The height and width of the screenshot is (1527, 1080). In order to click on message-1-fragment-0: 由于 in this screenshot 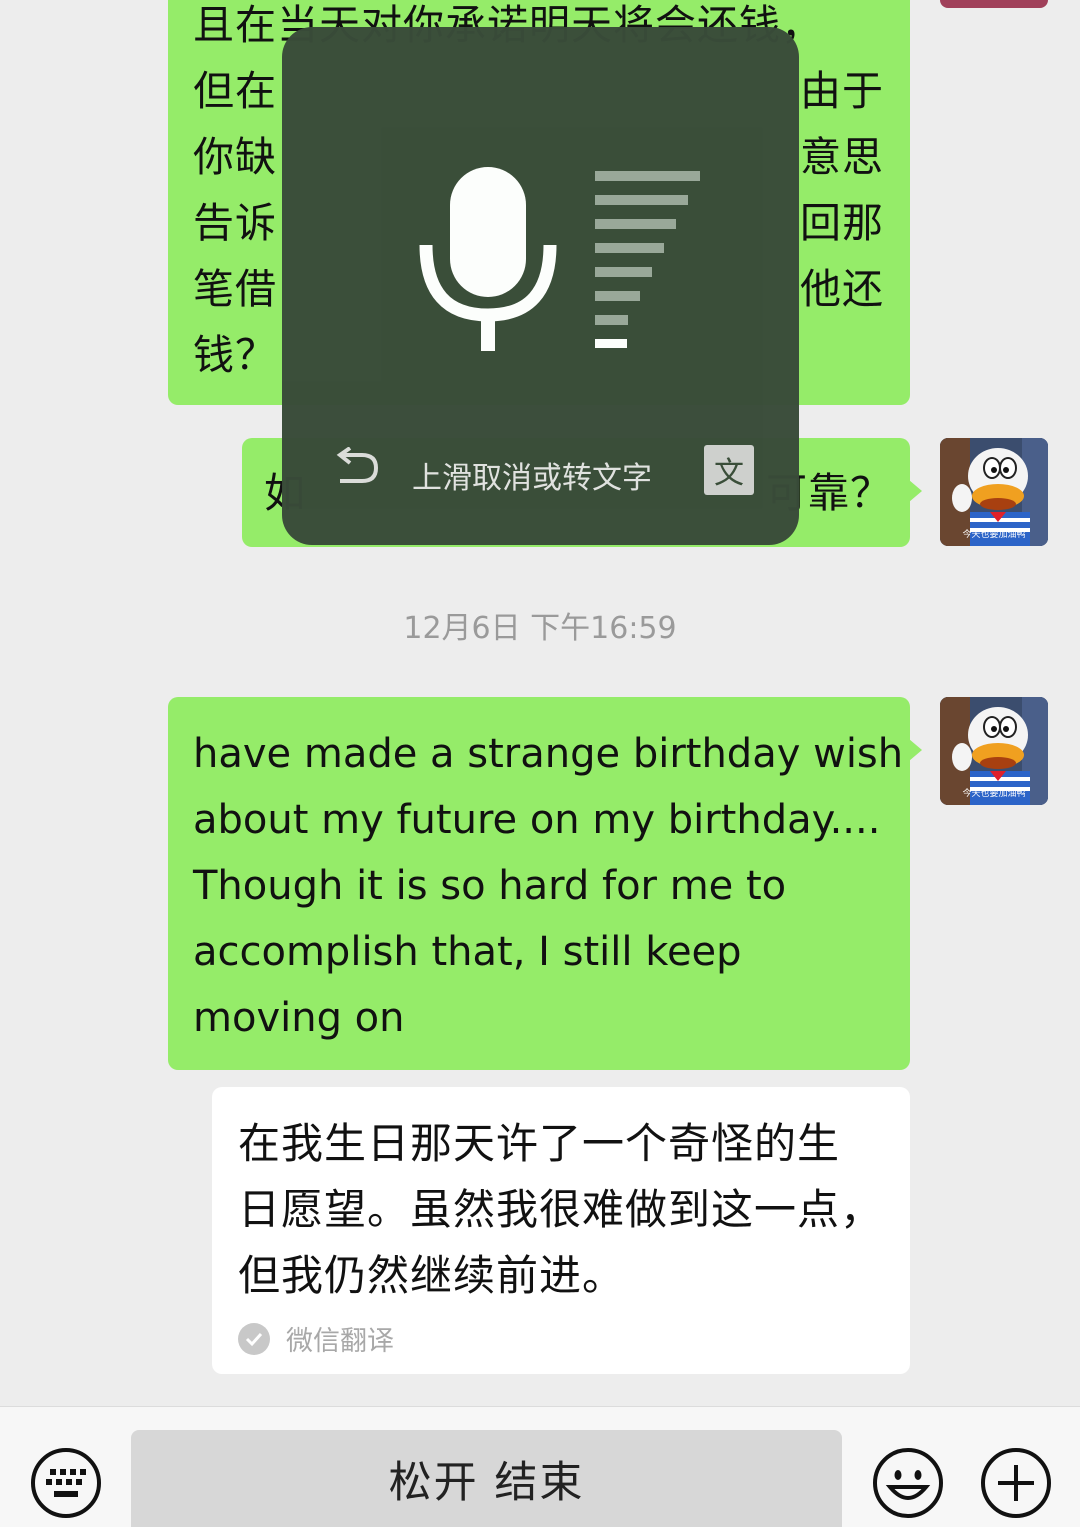, I will do `click(842, 91)`.